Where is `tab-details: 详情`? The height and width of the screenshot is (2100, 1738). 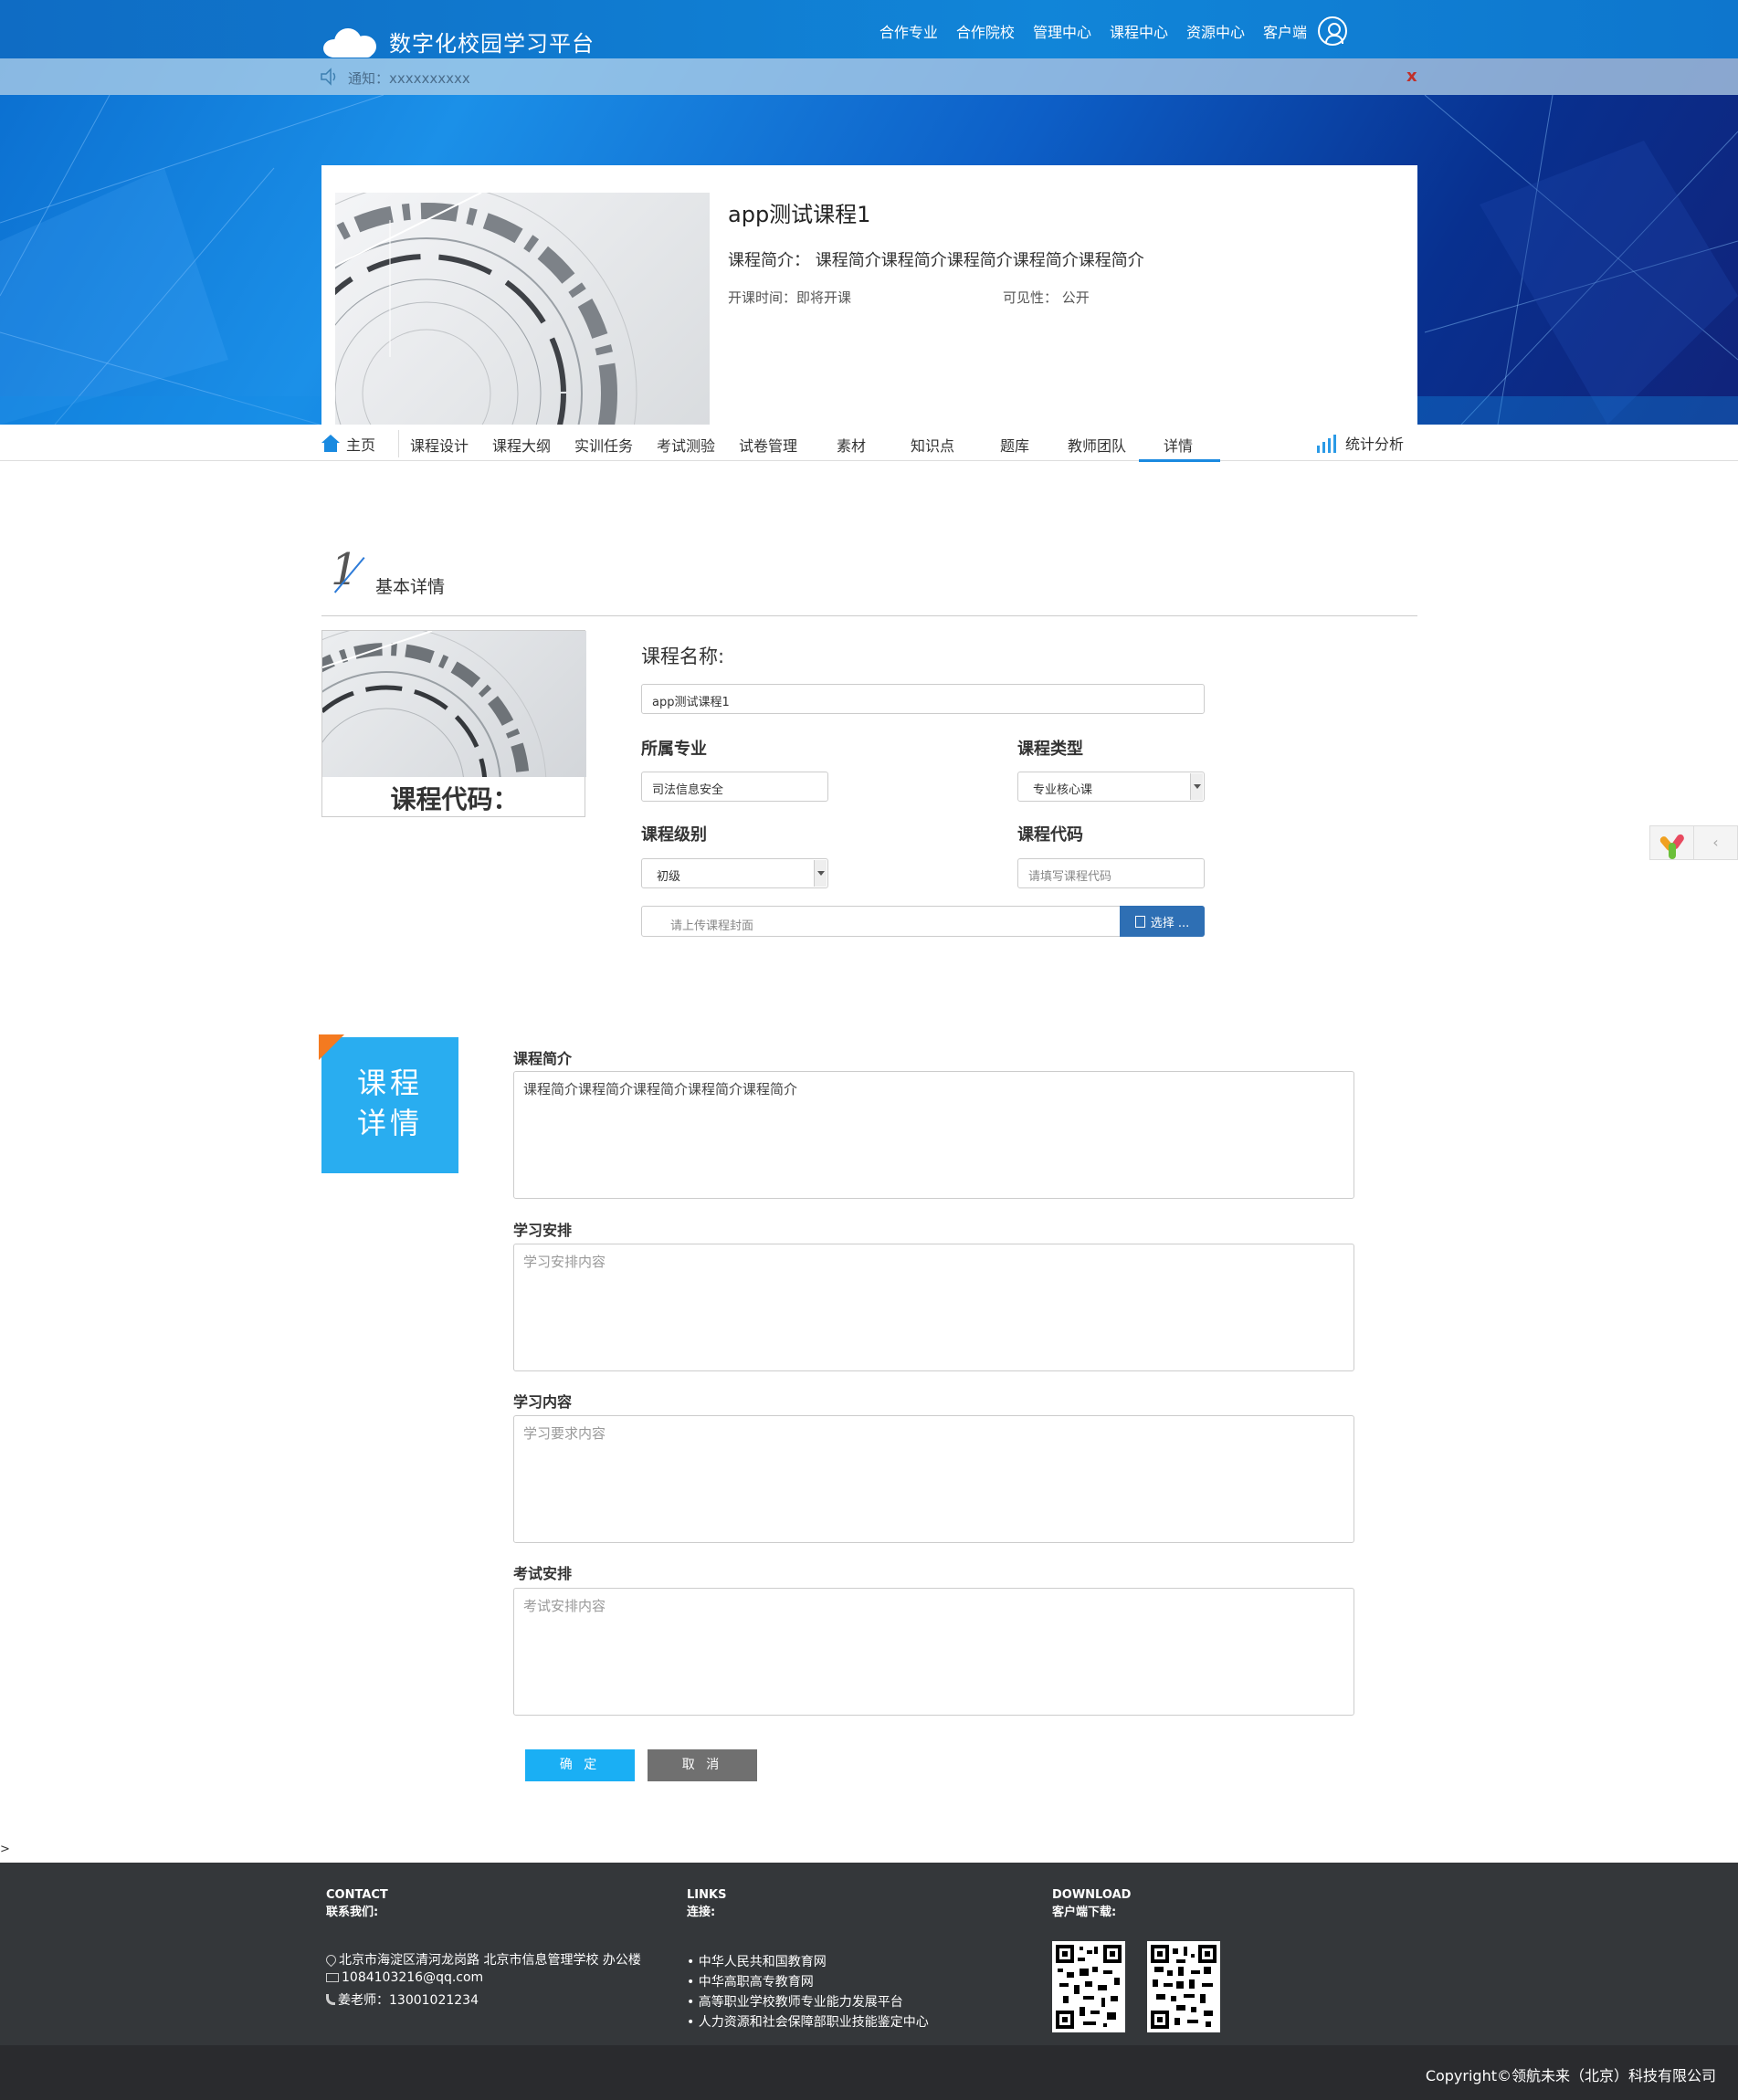
tab-details: 详情 is located at coordinates (1178, 445).